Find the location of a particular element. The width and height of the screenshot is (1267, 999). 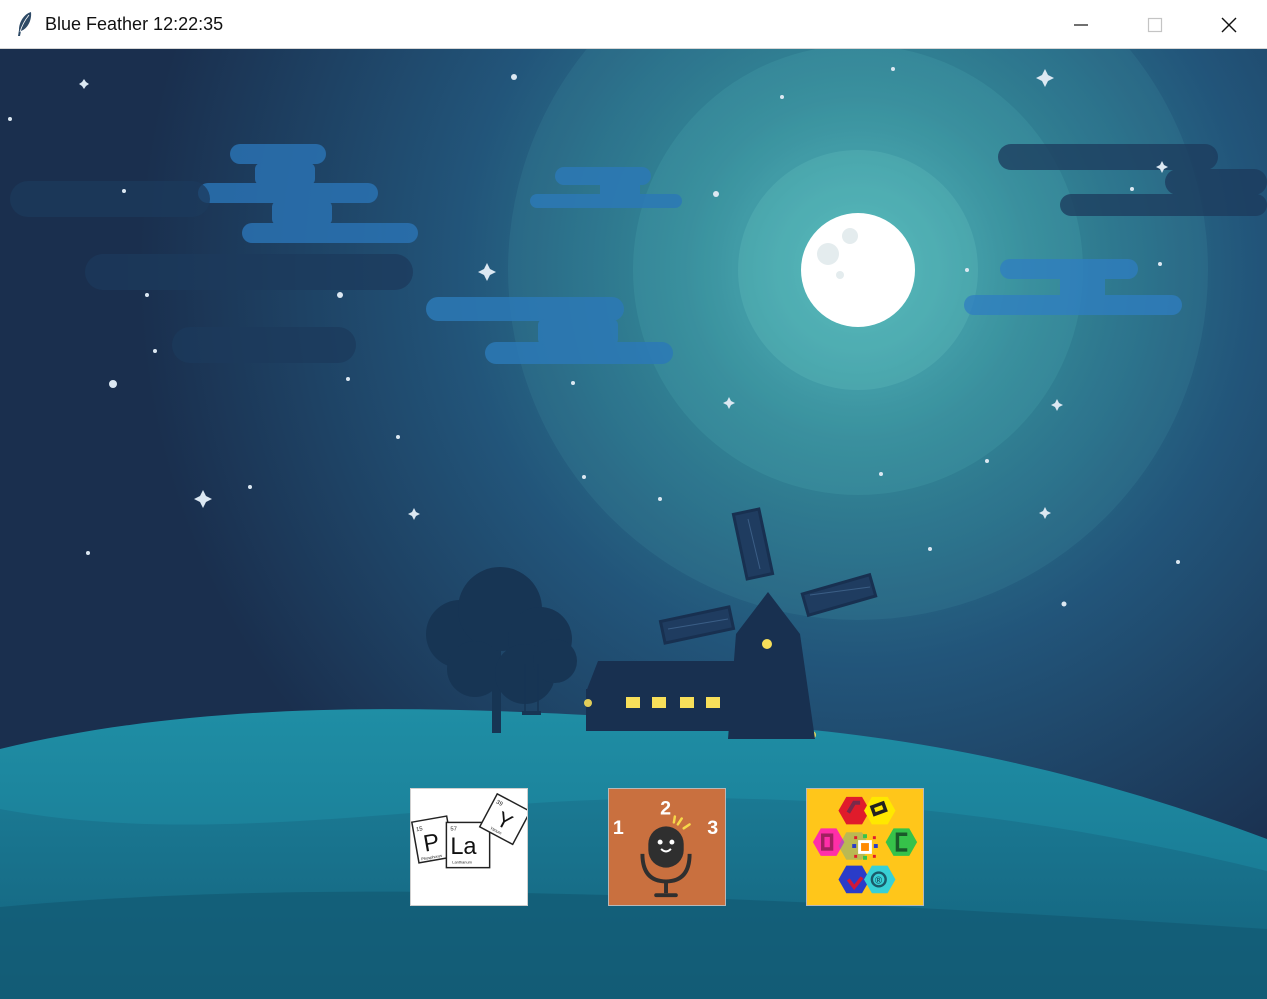

maximize-icon is located at coordinates (1155, 24).